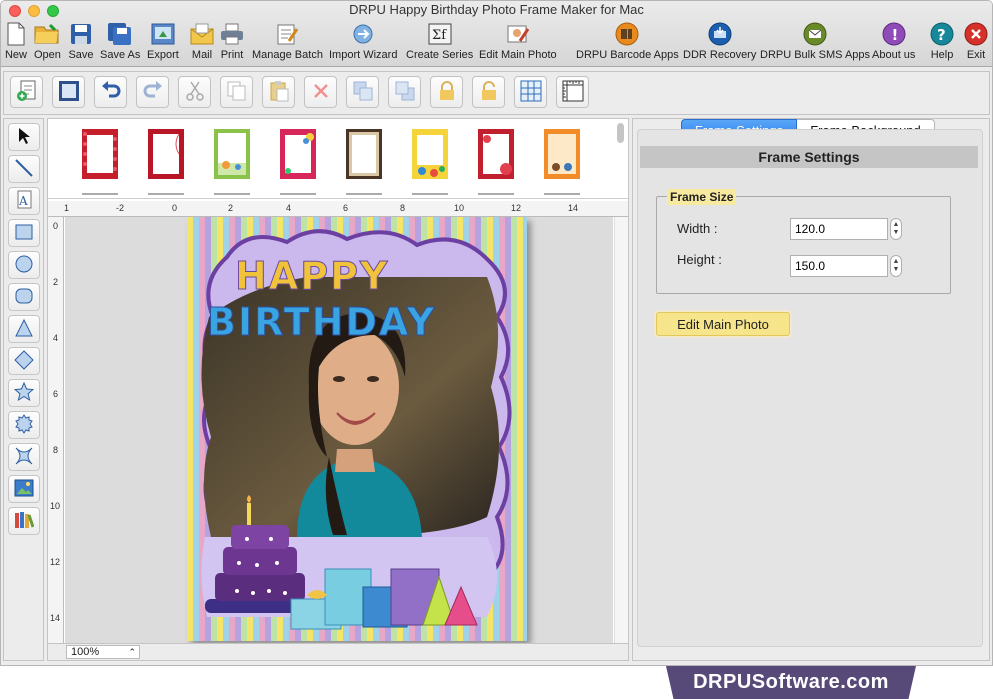 The height and width of the screenshot is (699, 993). I want to click on copy-button, so click(236, 92).